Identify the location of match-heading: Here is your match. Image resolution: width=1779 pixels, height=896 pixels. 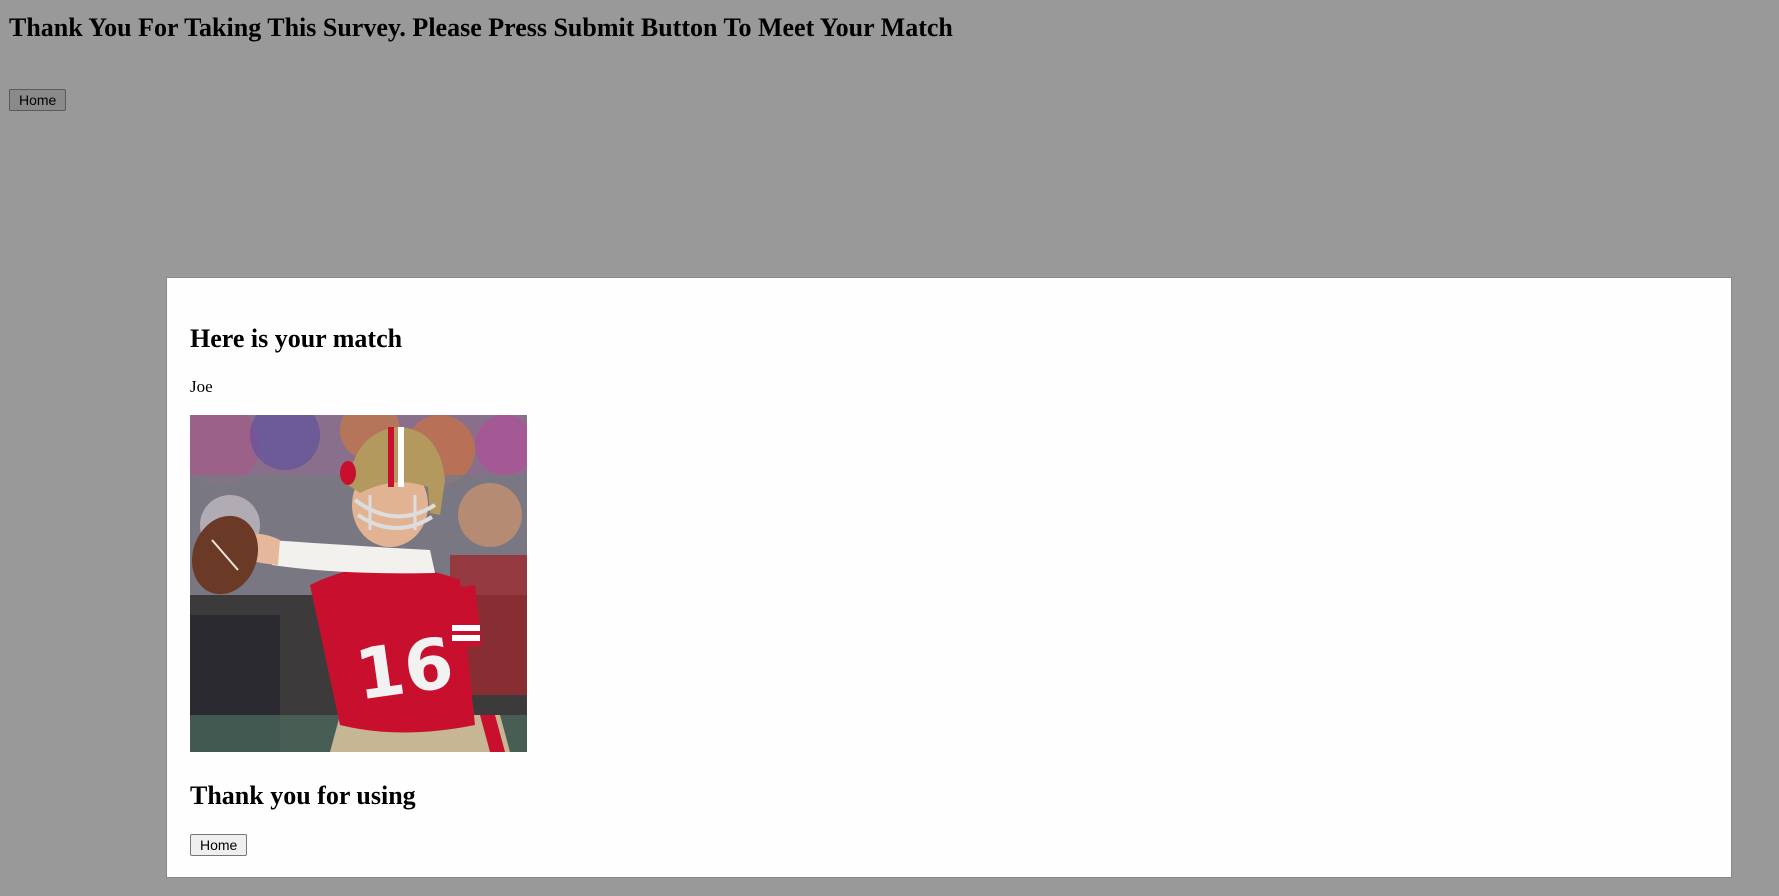
(296, 338).